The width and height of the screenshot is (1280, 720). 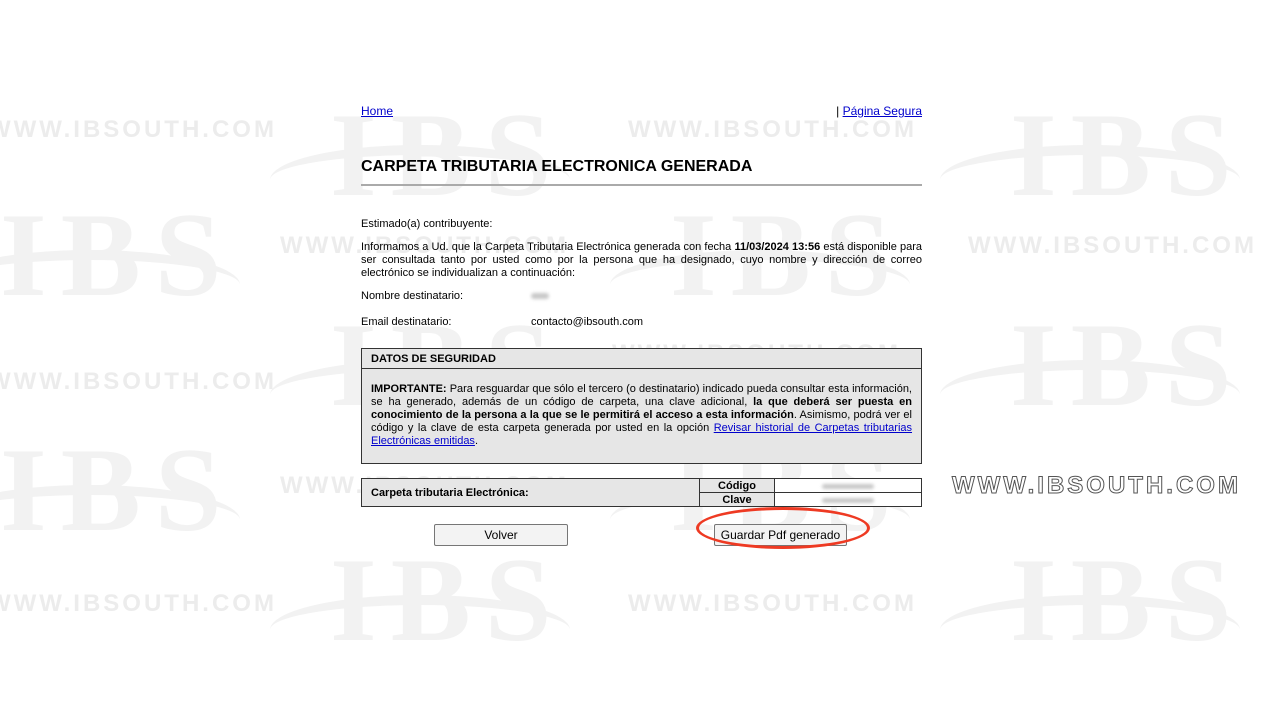 What do you see at coordinates (641, 172) in the screenshot?
I see `page-title: CARPETA TRIBUTARIA ELECTRONICA GENERADA` at bounding box center [641, 172].